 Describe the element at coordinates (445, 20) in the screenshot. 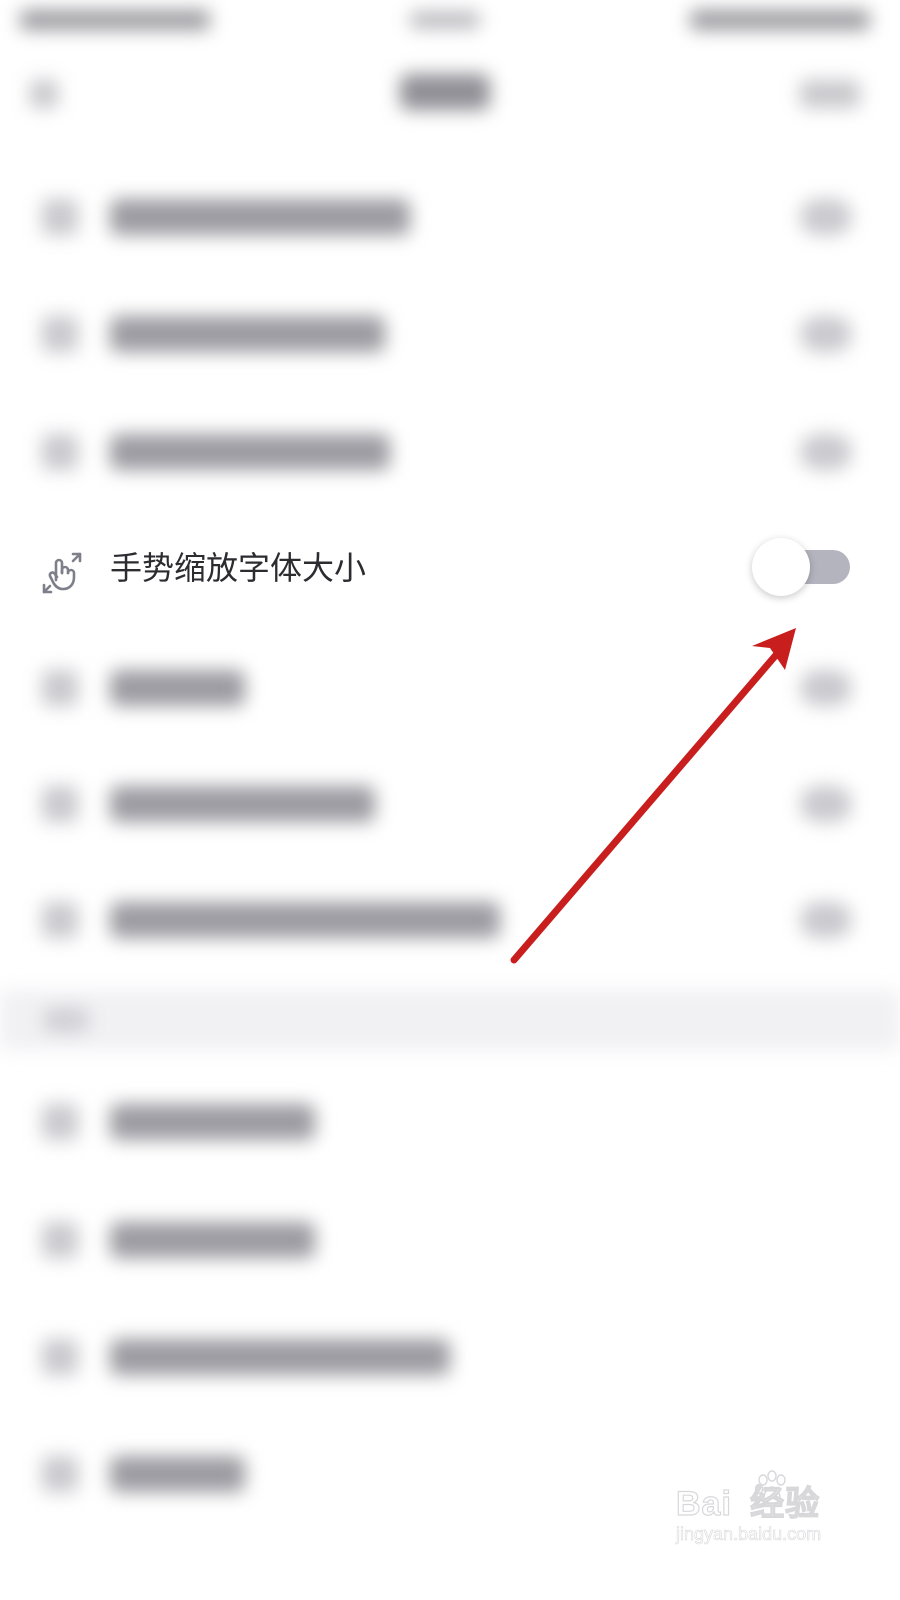

I see `status-bar-time` at that location.